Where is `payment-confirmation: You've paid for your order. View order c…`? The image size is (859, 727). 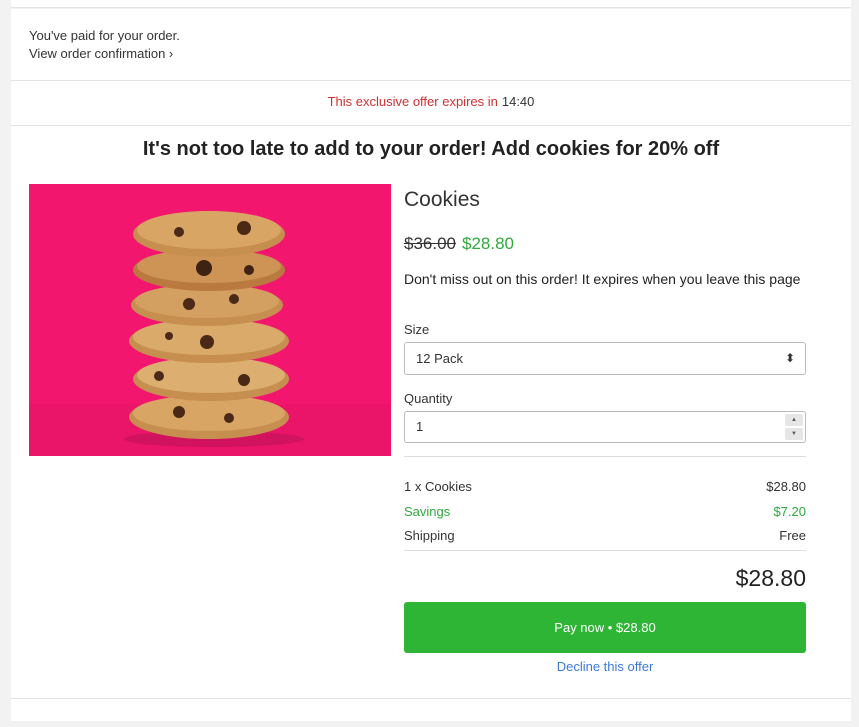
payment-confirmation: You've paid for your order. View order c… is located at coordinates (104, 45).